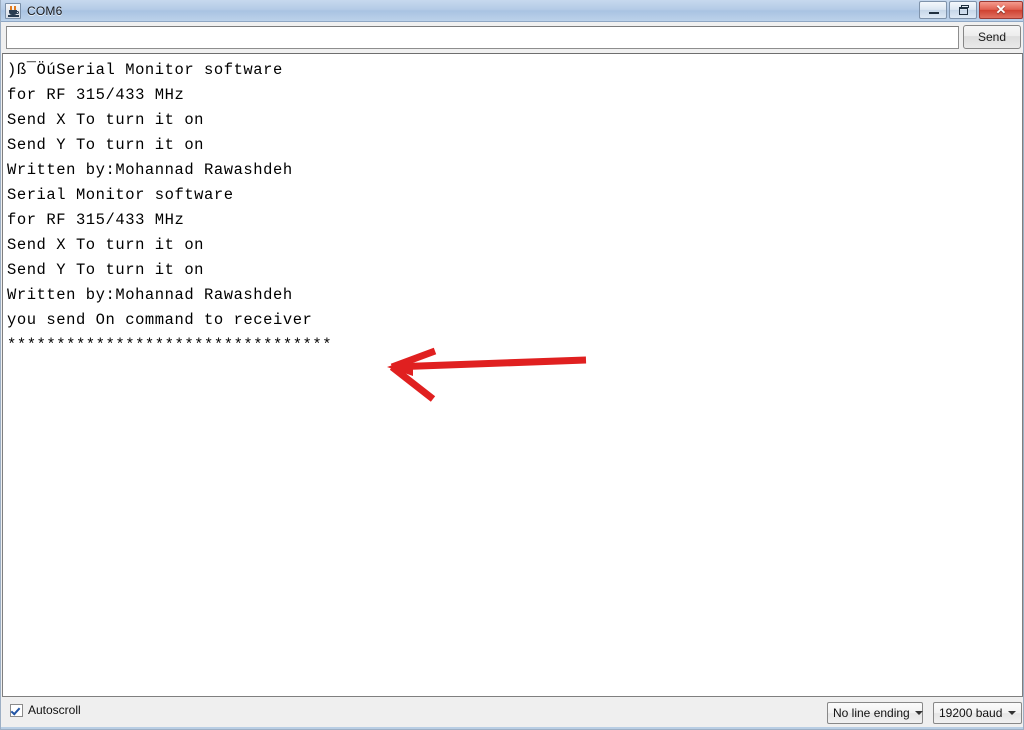 This screenshot has height=730, width=1024. What do you see at coordinates (992, 37) in the screenshot?
I see `send-button: Send` at bounding box center [992, 37].